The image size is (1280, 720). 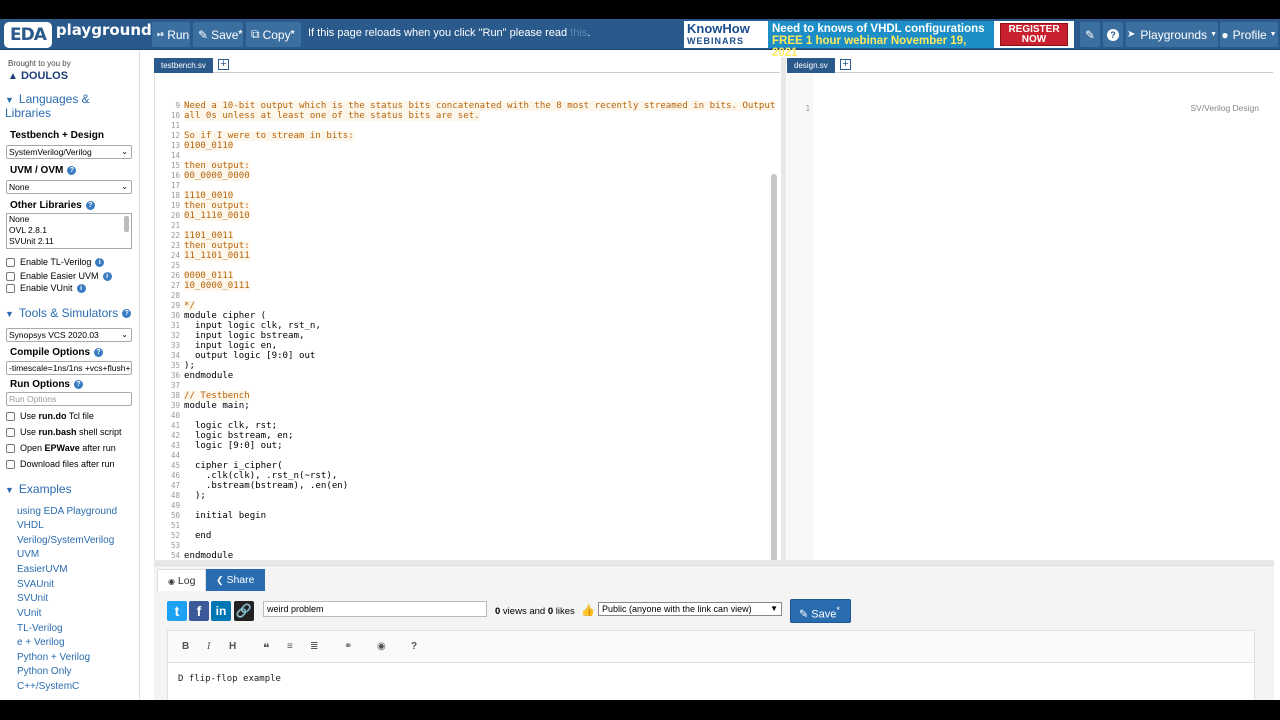 I want to click on unordered-list-icon: ≡, so click(x=290, y=646).